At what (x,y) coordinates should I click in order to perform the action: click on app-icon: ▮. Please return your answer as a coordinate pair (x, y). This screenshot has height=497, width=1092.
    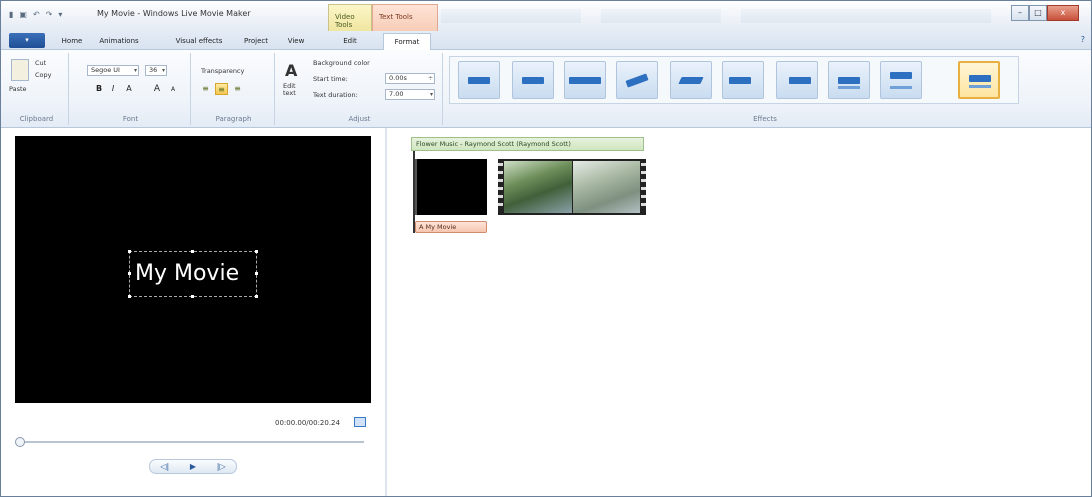
    Looking at the image, I should click on (11, 14).